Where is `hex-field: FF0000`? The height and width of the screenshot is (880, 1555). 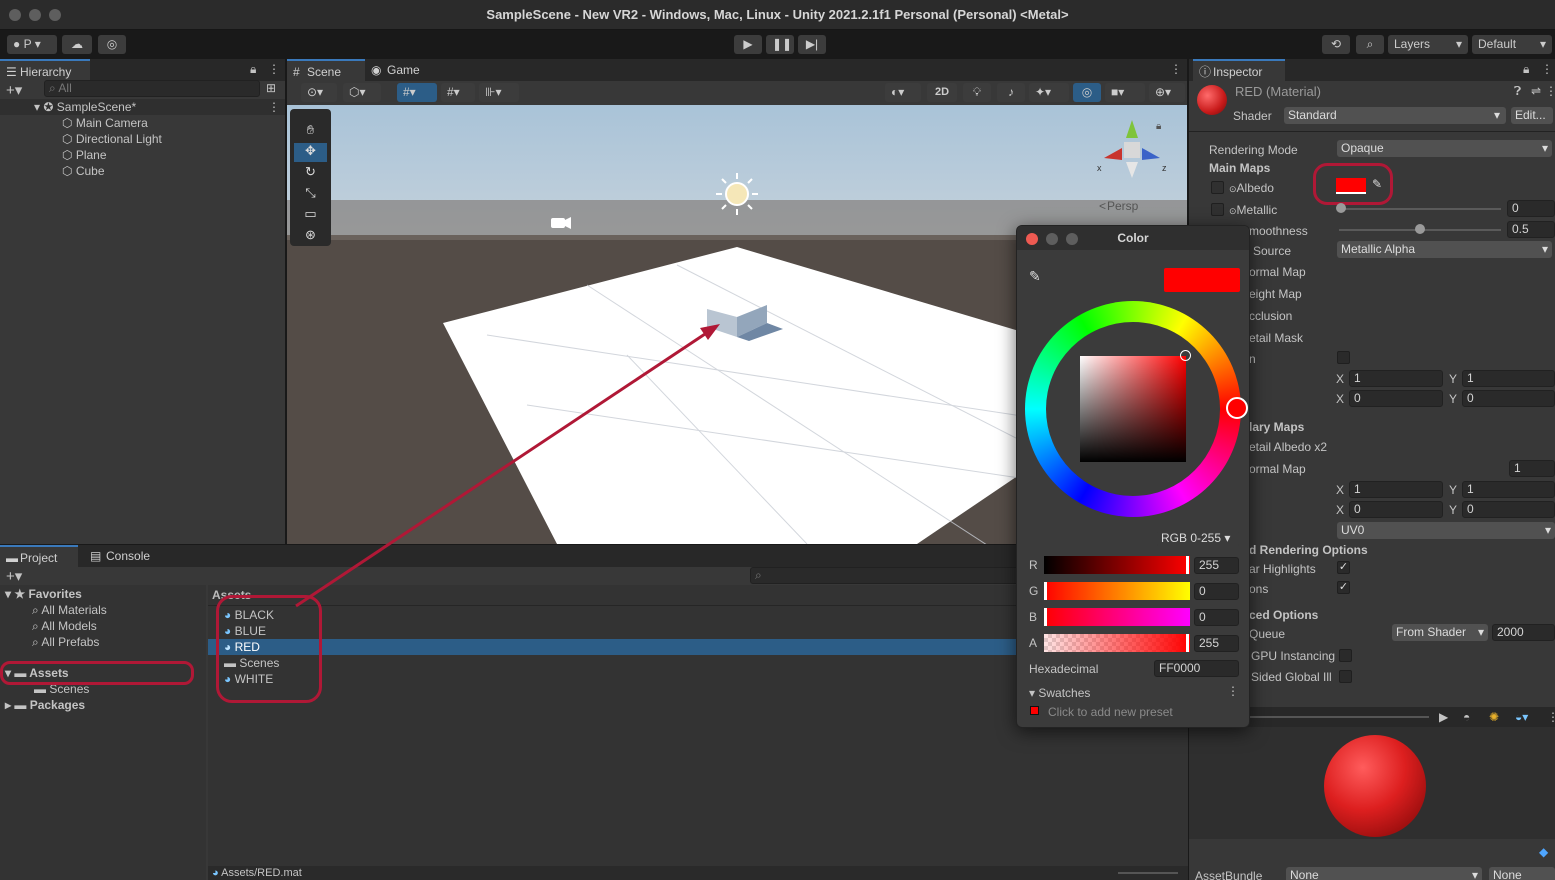 hex-field: FF0000 is located at coordinates (1196, 668).